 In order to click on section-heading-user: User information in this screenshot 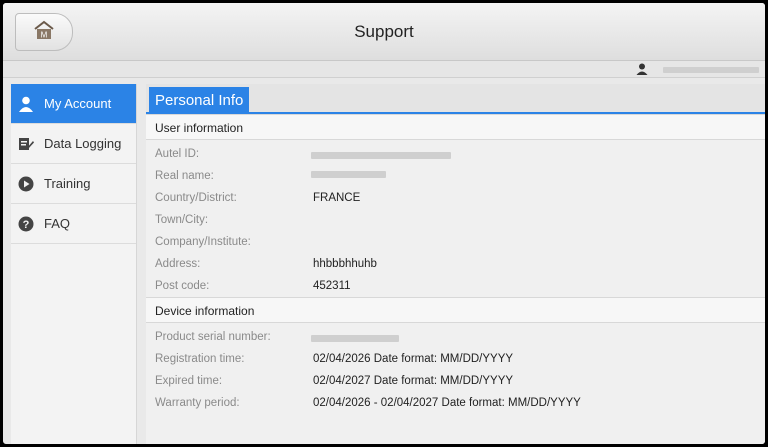, I will do `click(455, 127)`.